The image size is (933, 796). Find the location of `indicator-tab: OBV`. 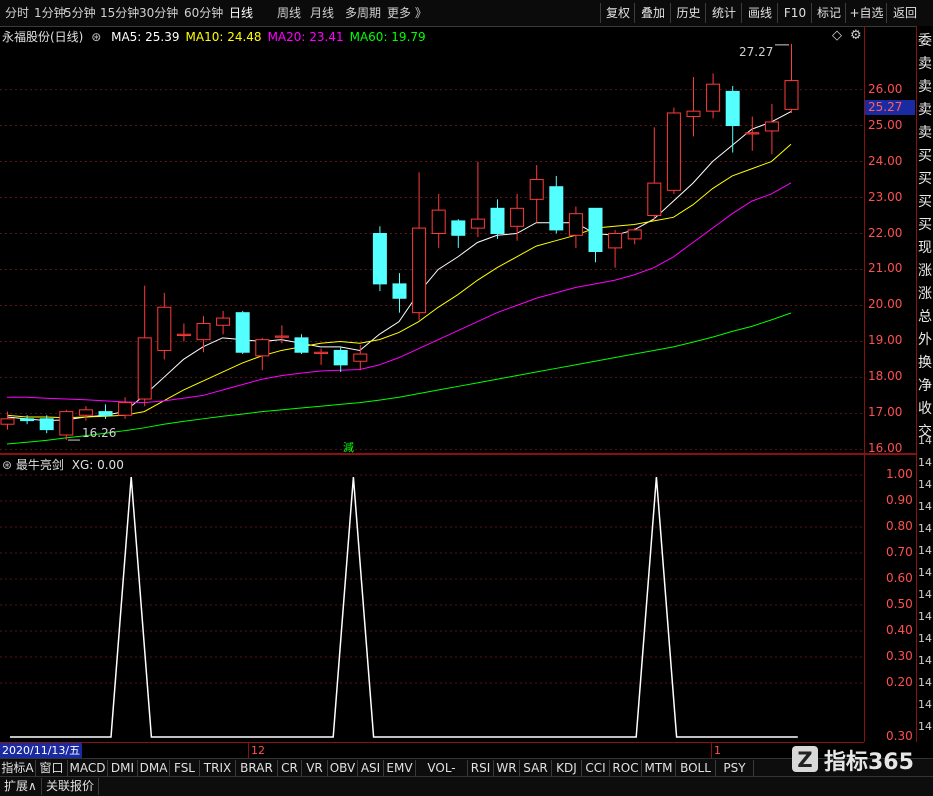

indicator-tab: OBV is located at coordinates (343, 768).